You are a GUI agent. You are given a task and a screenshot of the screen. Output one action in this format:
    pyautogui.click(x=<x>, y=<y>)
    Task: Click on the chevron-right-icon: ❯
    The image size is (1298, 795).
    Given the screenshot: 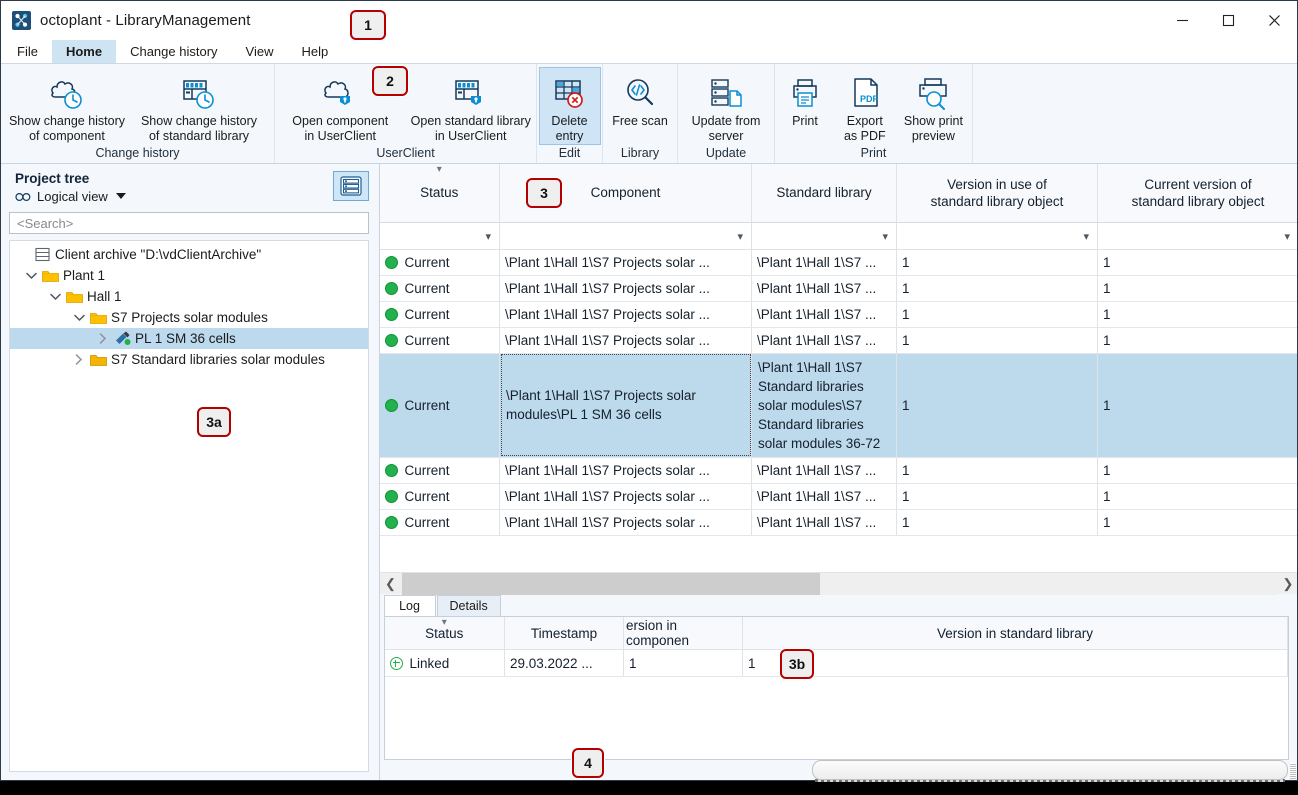 What is the action you would take?
    pyautogui.click(x=1287, y=584)
    